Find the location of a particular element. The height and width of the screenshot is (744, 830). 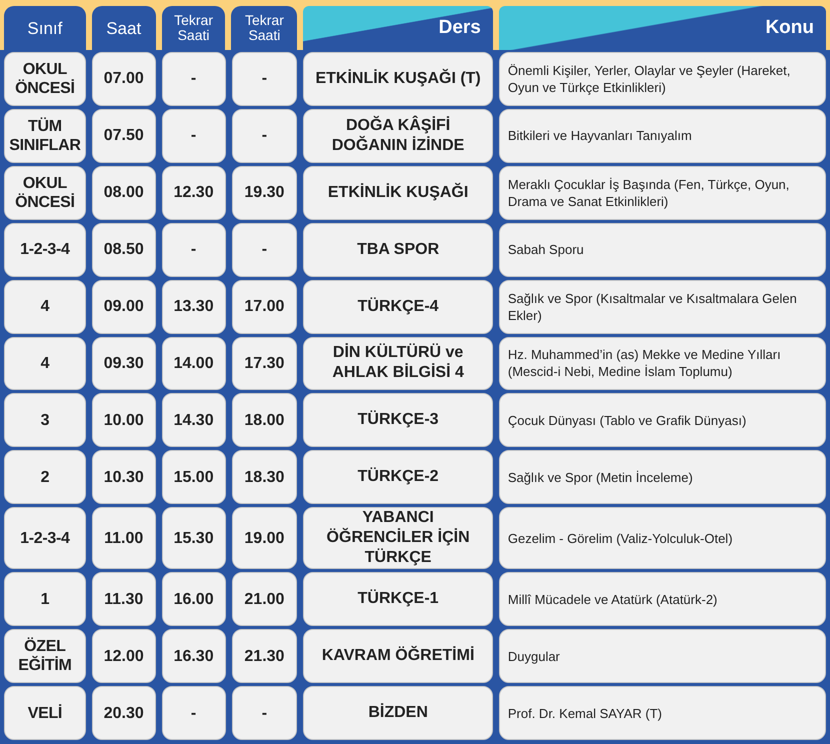

table-cell: Sağlık ve Spor (Kısaltmalar ve Kısaltmalara Gelen Ekler) is located at coordinates (662, 307).